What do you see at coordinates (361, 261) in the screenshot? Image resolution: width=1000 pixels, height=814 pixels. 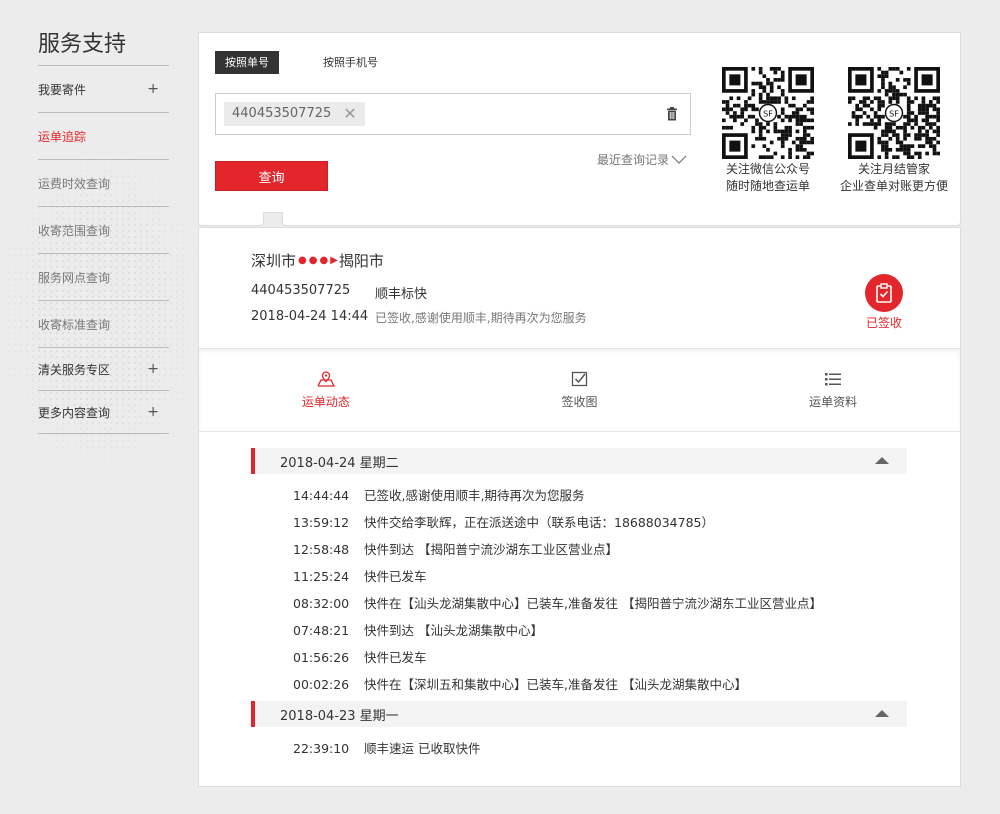 I see `destination-city: 揭阳市` at bounding box center [361, 261].